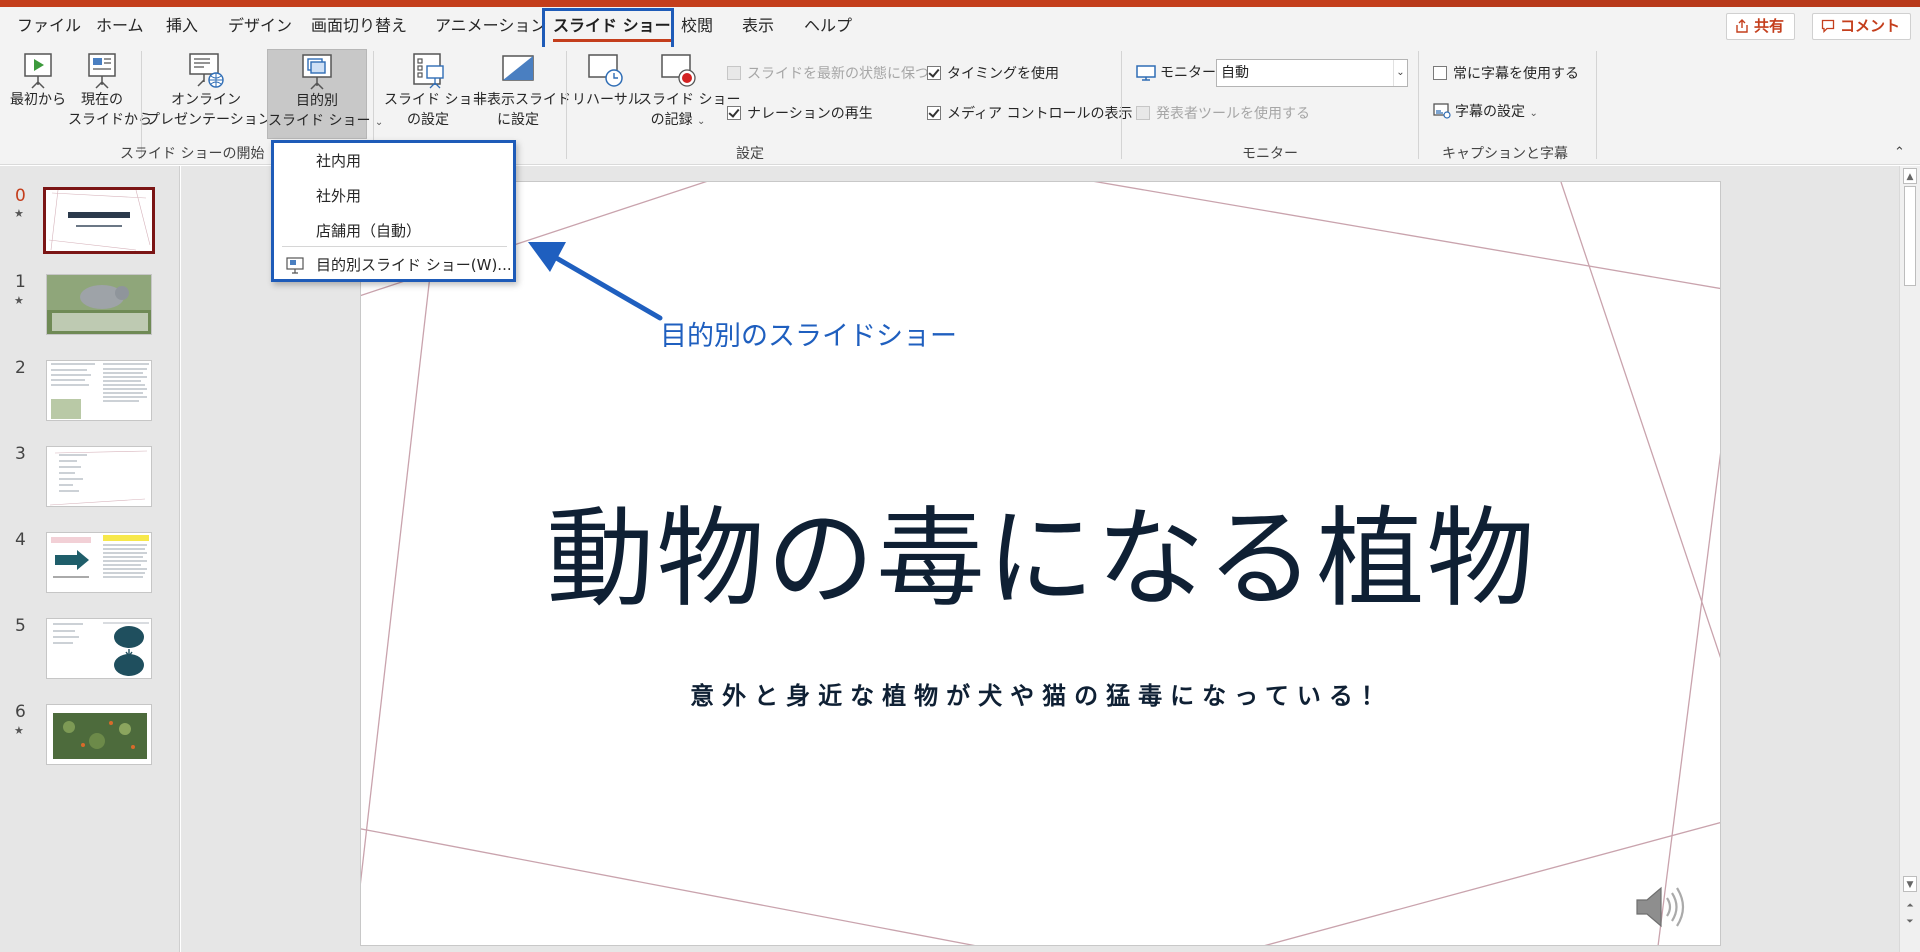  I want to click on rehearse-timings-button: リハーサル, so click(607, 94).